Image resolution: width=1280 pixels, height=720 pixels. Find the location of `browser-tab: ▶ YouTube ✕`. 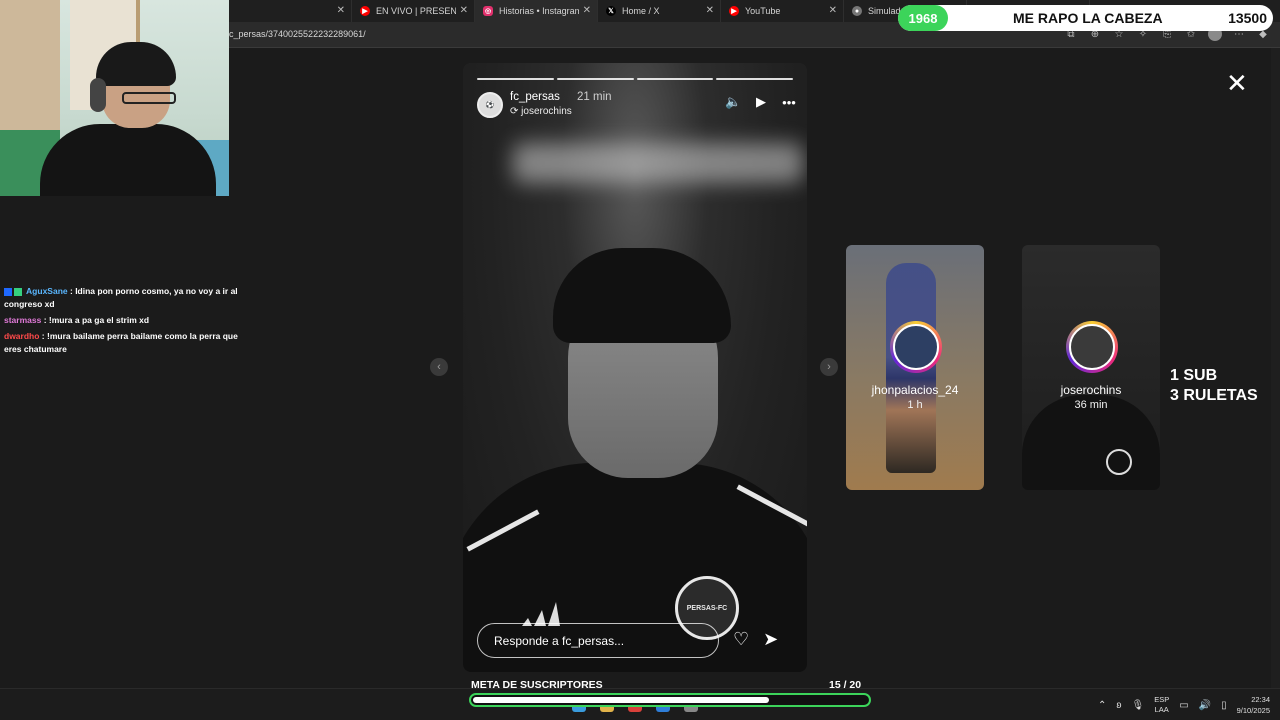

browser-tab: ▶ YouTube ✕ is located at coordinates (782, 11).